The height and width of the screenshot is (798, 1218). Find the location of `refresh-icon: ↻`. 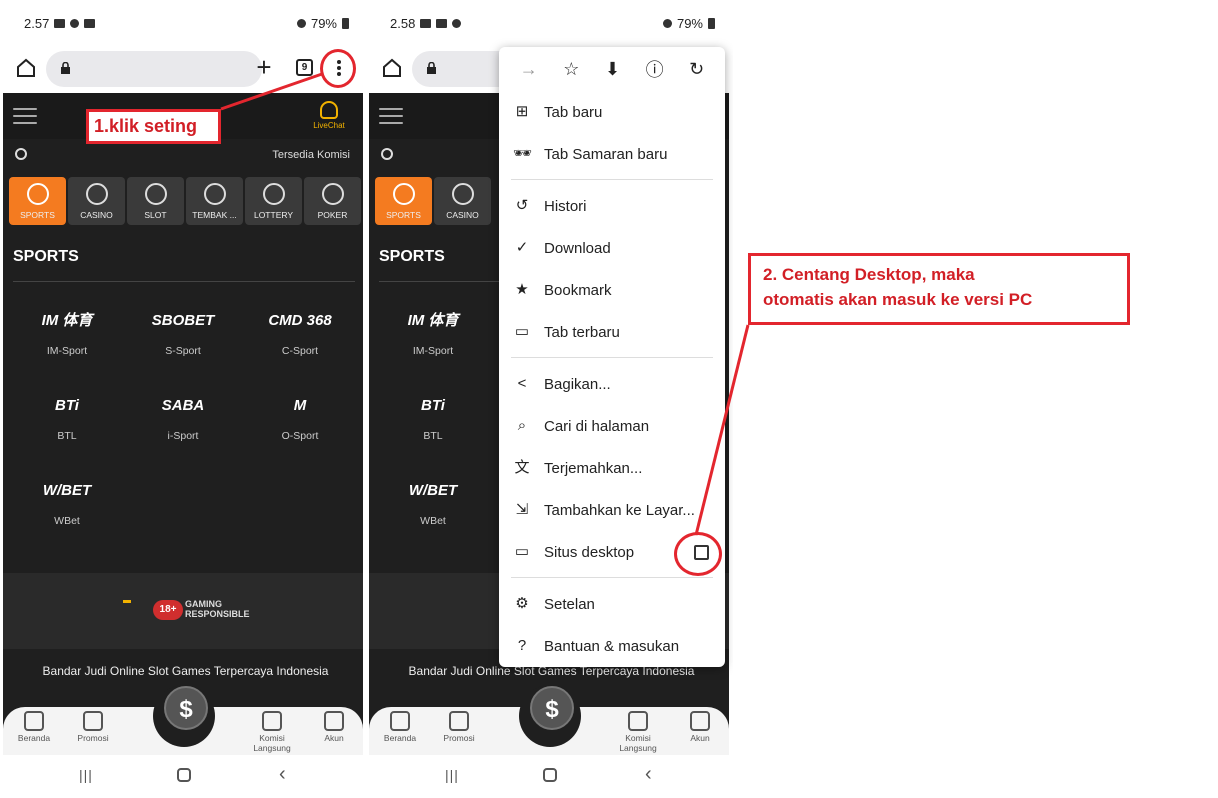

refresh-icon: ↻ is located at coordinates (696, 69).